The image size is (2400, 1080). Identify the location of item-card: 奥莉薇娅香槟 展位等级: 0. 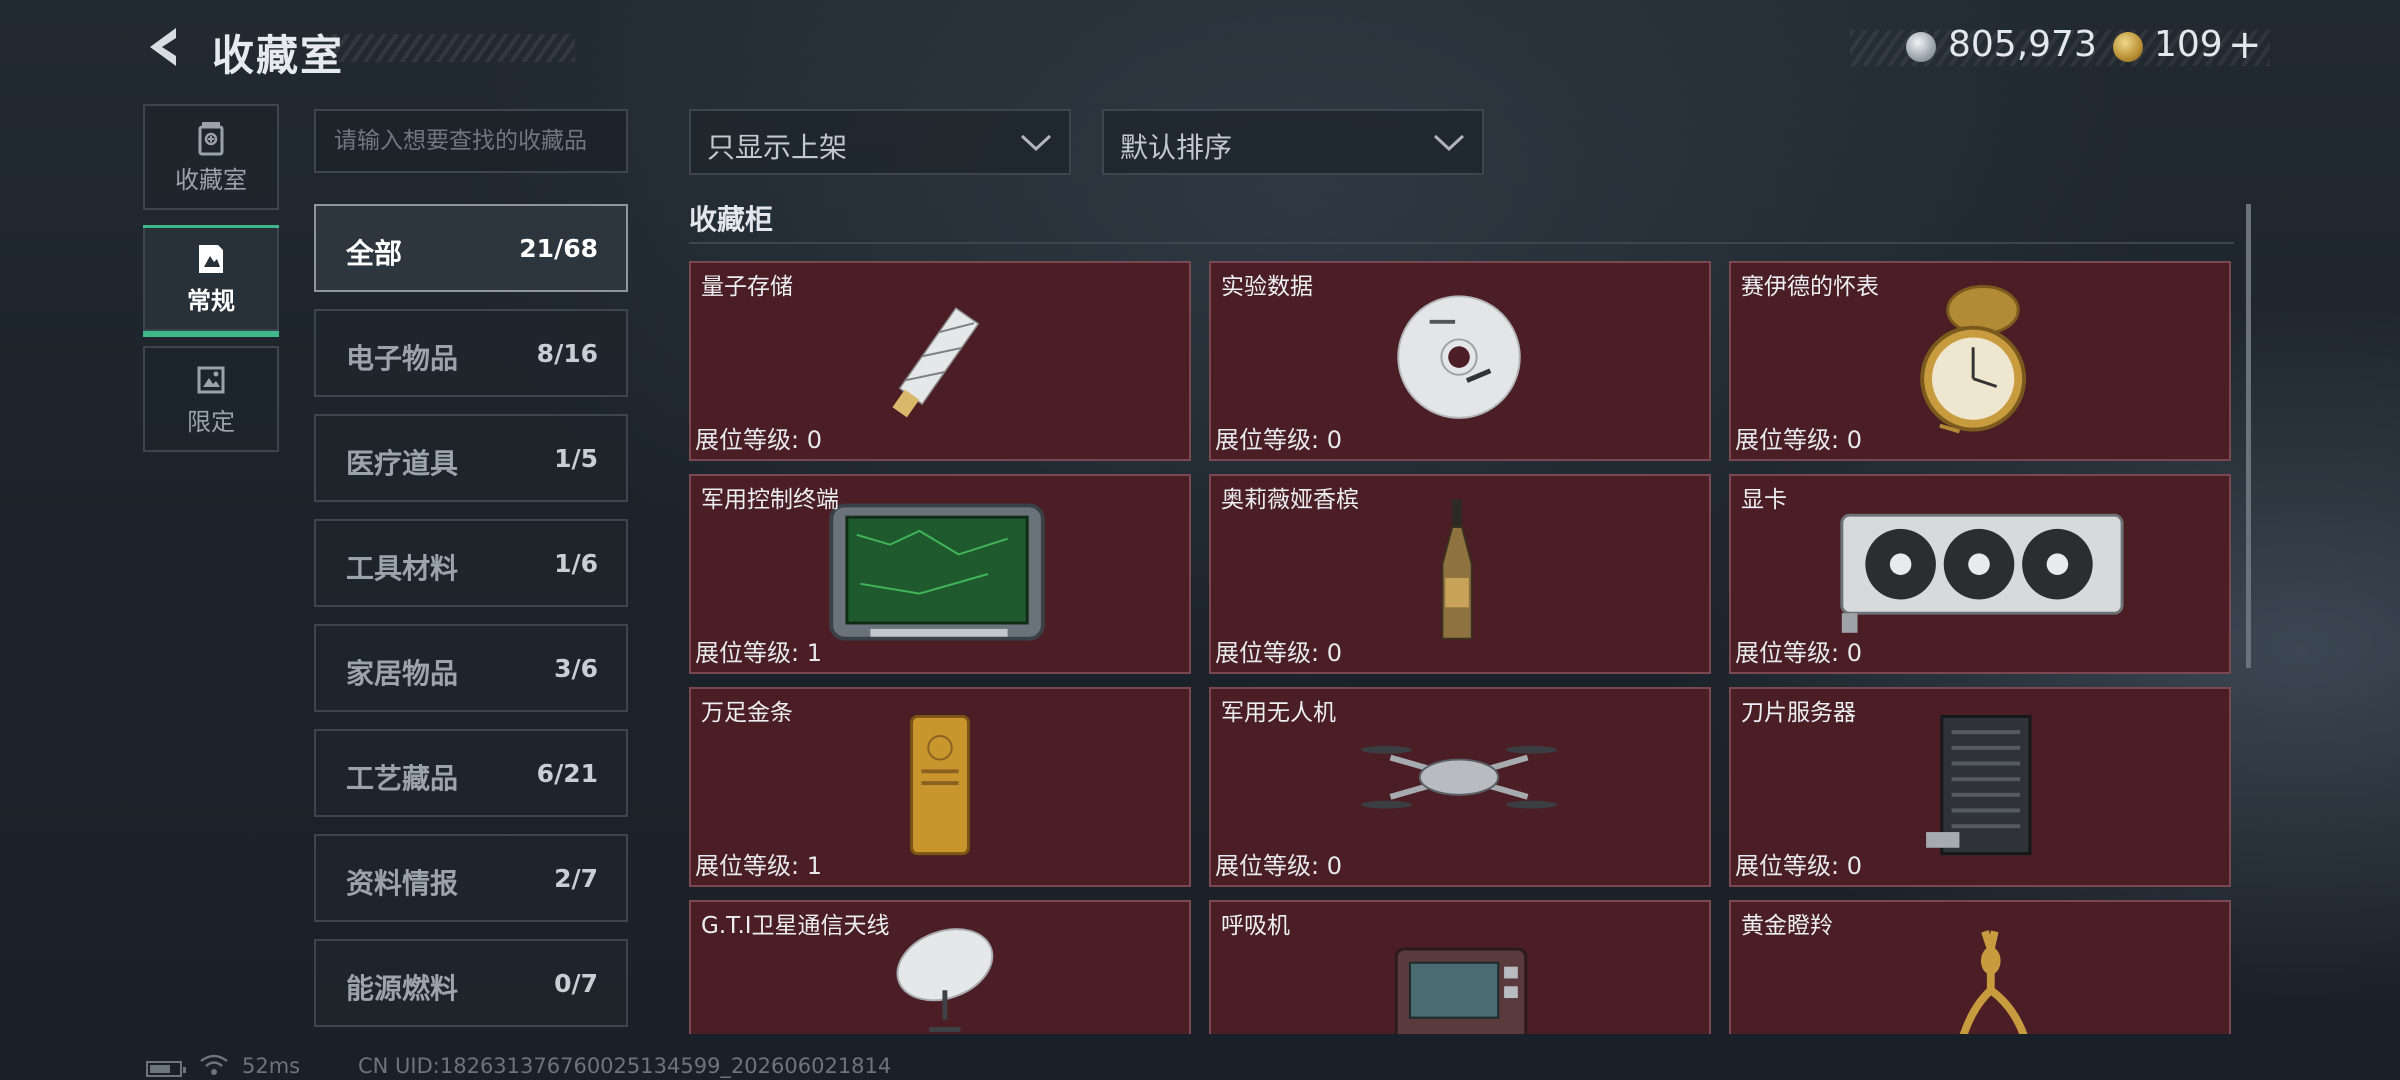
(1460, 574).